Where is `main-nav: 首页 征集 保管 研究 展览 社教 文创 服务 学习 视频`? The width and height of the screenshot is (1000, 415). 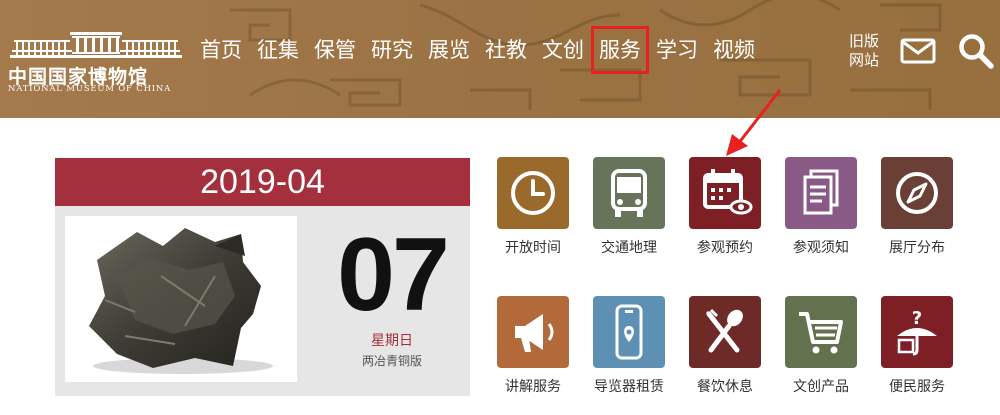 main-nav: 首页 征集 保管 研究 展览 社教 文创 服务 学习 视频 is located at coordinates (485, 50).